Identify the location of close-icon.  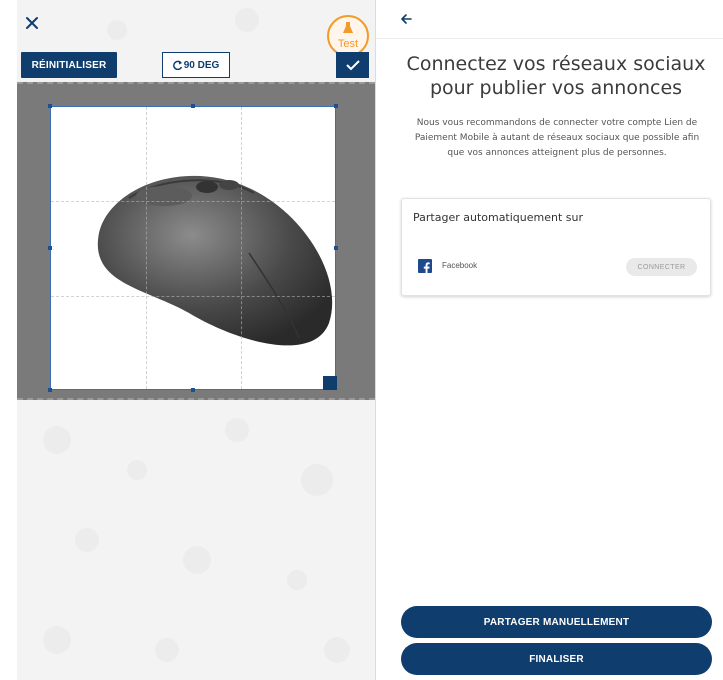
(32, 23).